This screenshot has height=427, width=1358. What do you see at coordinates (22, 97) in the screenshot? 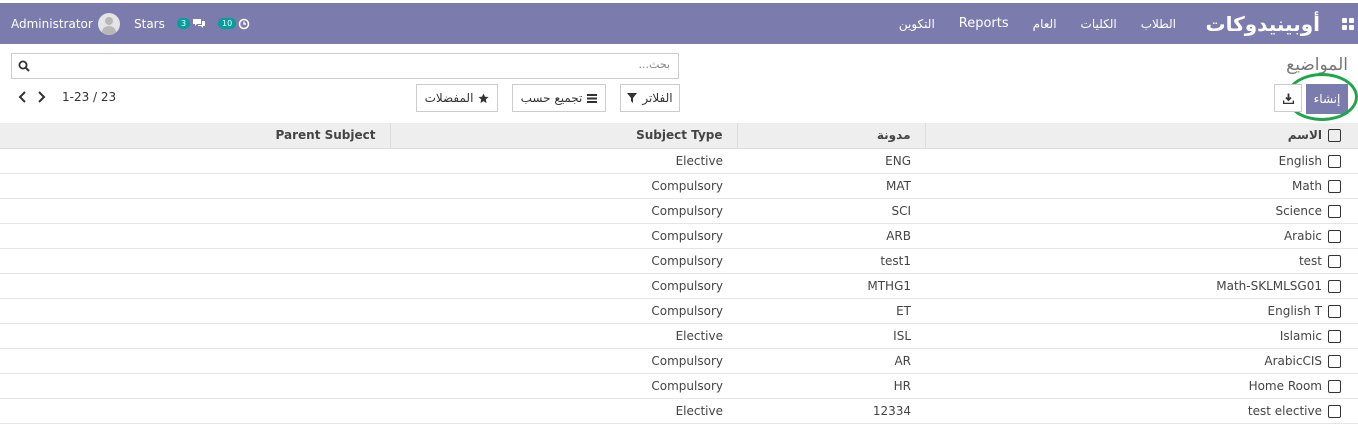
I see `chevron-left-icon` at bounding box center [22, 97].